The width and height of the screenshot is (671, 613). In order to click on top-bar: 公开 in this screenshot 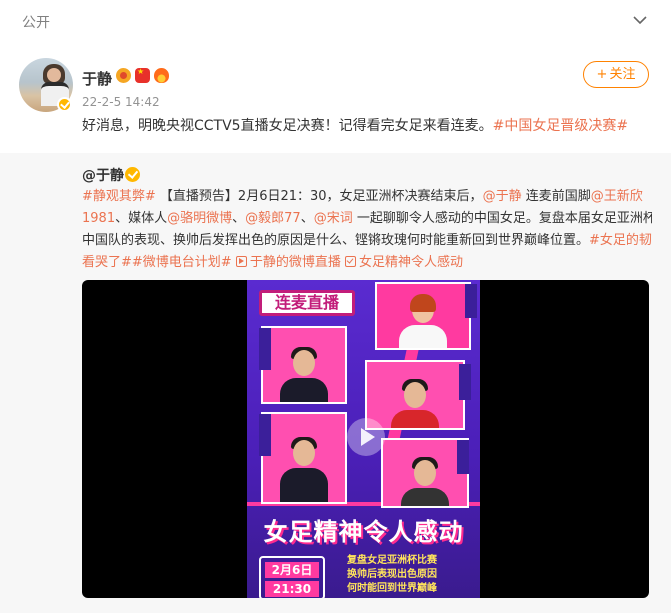, I will do `click(335, 21)`.